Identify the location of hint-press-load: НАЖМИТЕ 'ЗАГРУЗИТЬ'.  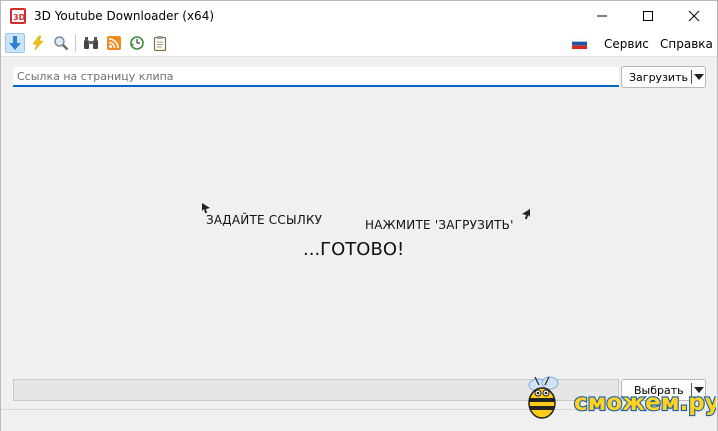
(439, 225).